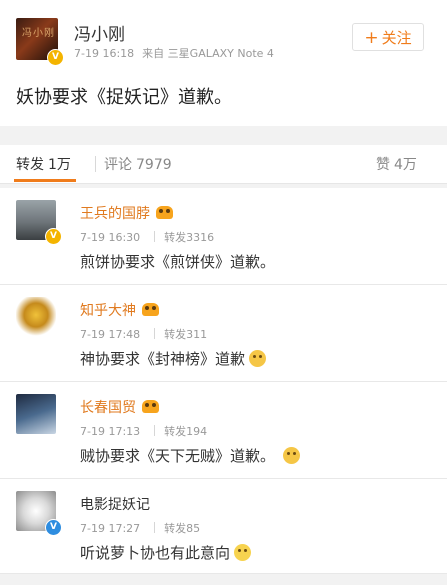 The width and height of the screenshot is (447, 585). I want to click on grin-emoji, so click(243, 552).